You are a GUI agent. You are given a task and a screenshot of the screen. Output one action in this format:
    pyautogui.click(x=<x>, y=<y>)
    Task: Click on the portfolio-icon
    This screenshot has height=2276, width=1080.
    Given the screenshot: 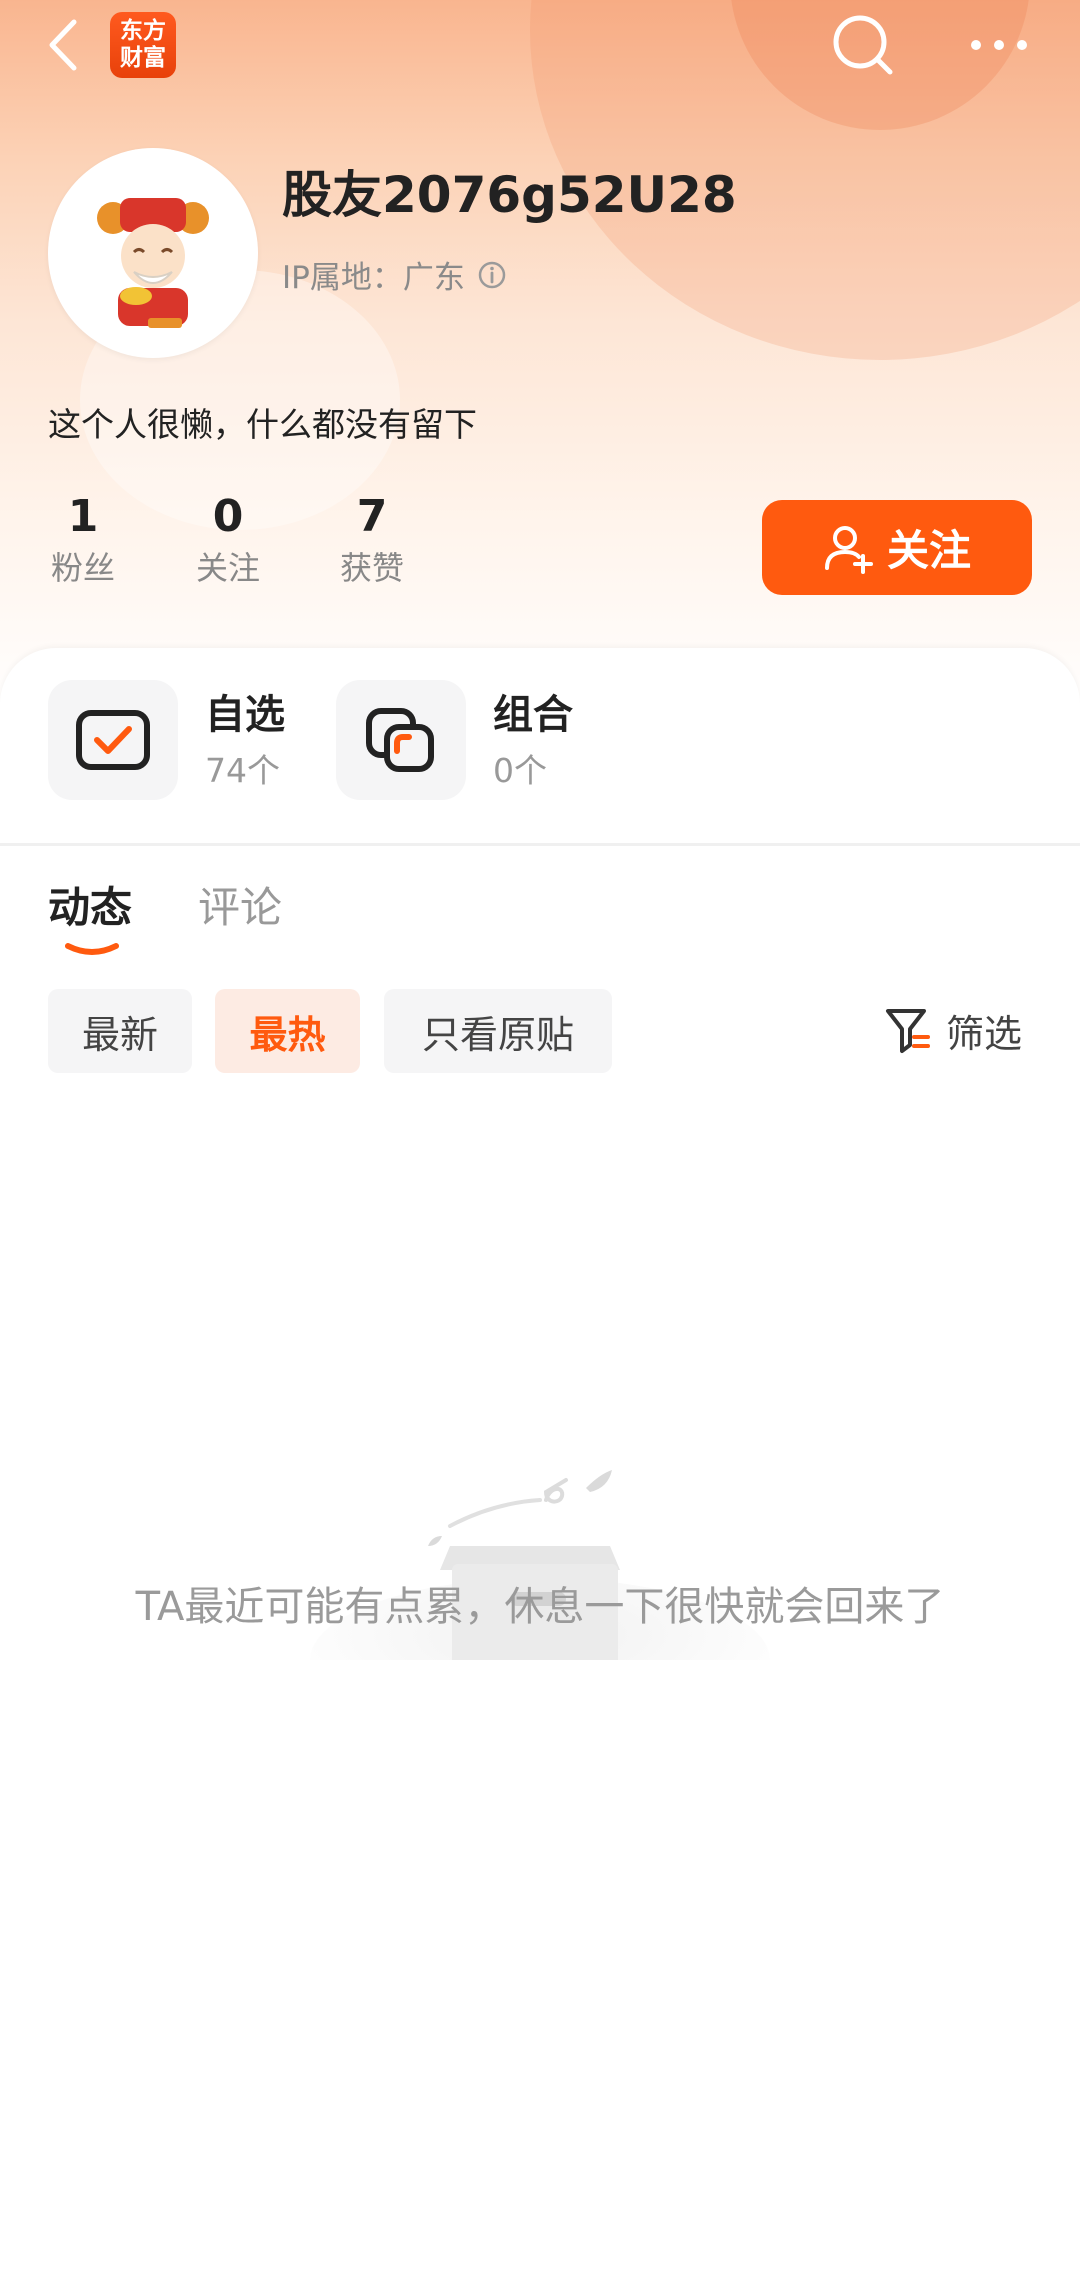 What is the action you would take?
    pyautogui.click(x=400, y=740)
    